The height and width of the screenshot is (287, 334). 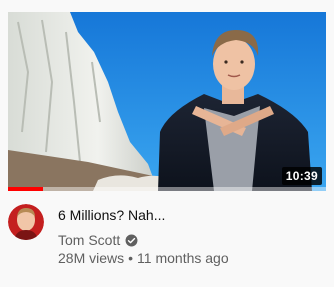 What do you see at coordinates (301, 176) in the screenshot?
I see `duration-badge: 10:39` at bounding box center [301, 176].